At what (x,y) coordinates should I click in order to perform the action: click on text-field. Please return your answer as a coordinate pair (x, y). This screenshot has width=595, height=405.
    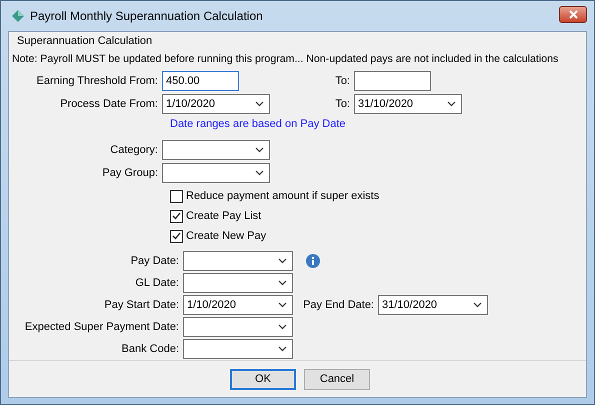
    Looking at the image, I should click on (392, 81).